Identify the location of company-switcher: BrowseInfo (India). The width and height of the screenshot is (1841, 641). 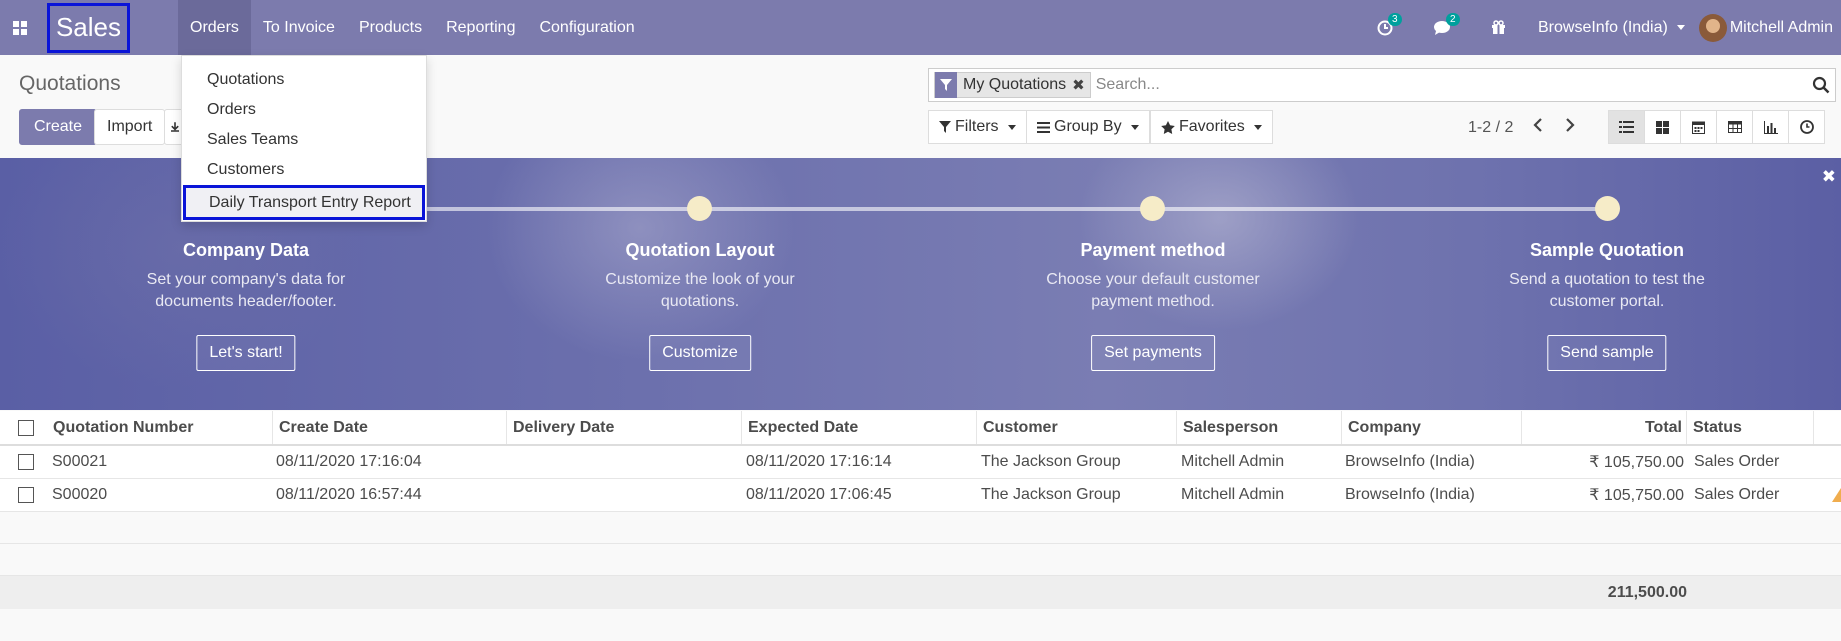
(1611, 28).